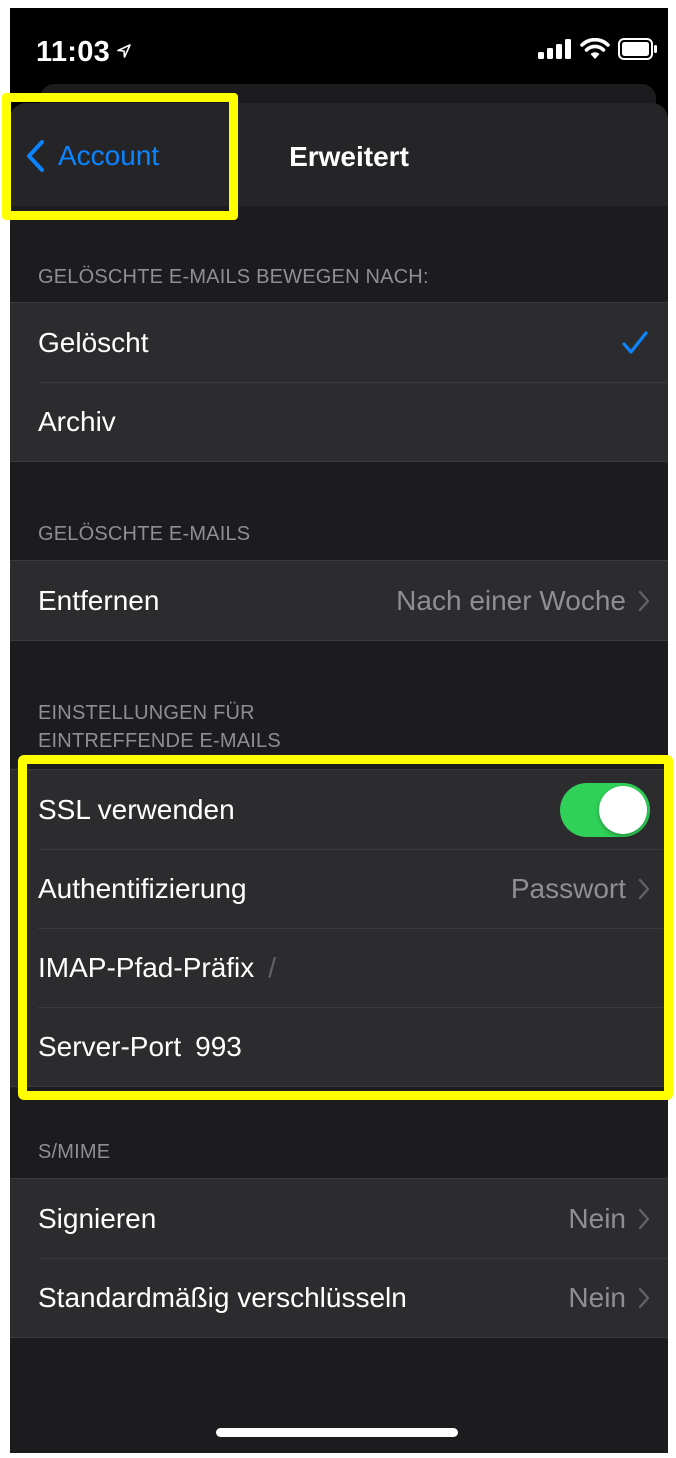  What do you see at coordinates (97, 1218) in the screenshot?
I see `sign-label: Signieren` at bounding box center [97, 1218].